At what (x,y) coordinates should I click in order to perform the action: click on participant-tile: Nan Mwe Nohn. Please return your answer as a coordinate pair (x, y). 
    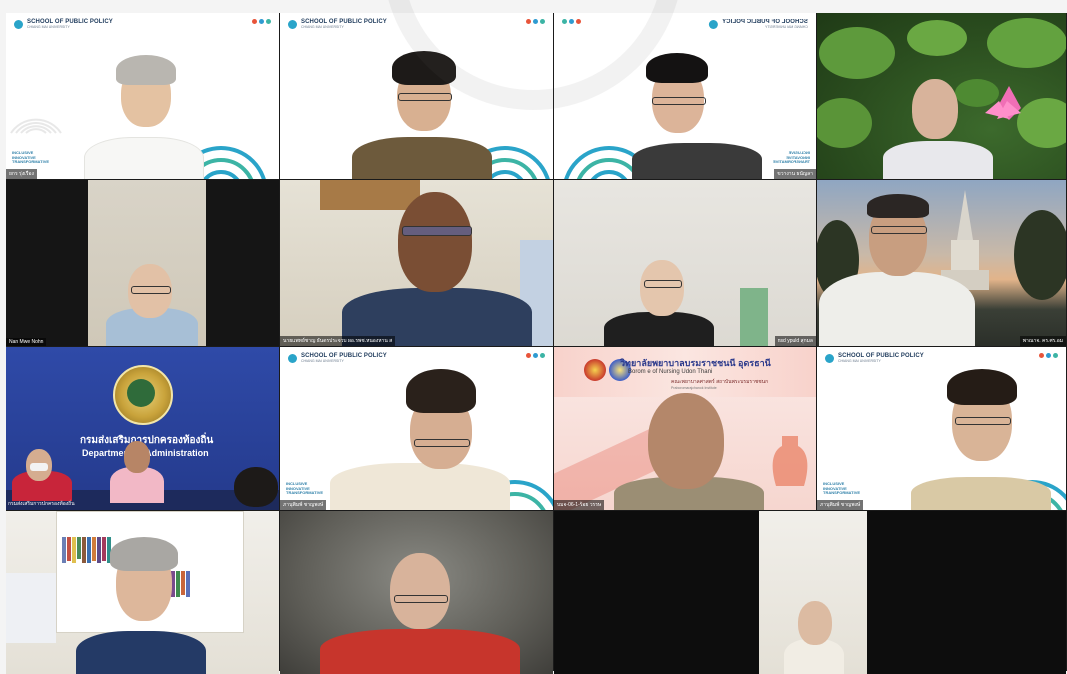
    Looking at the image, I should click on (142, 263).